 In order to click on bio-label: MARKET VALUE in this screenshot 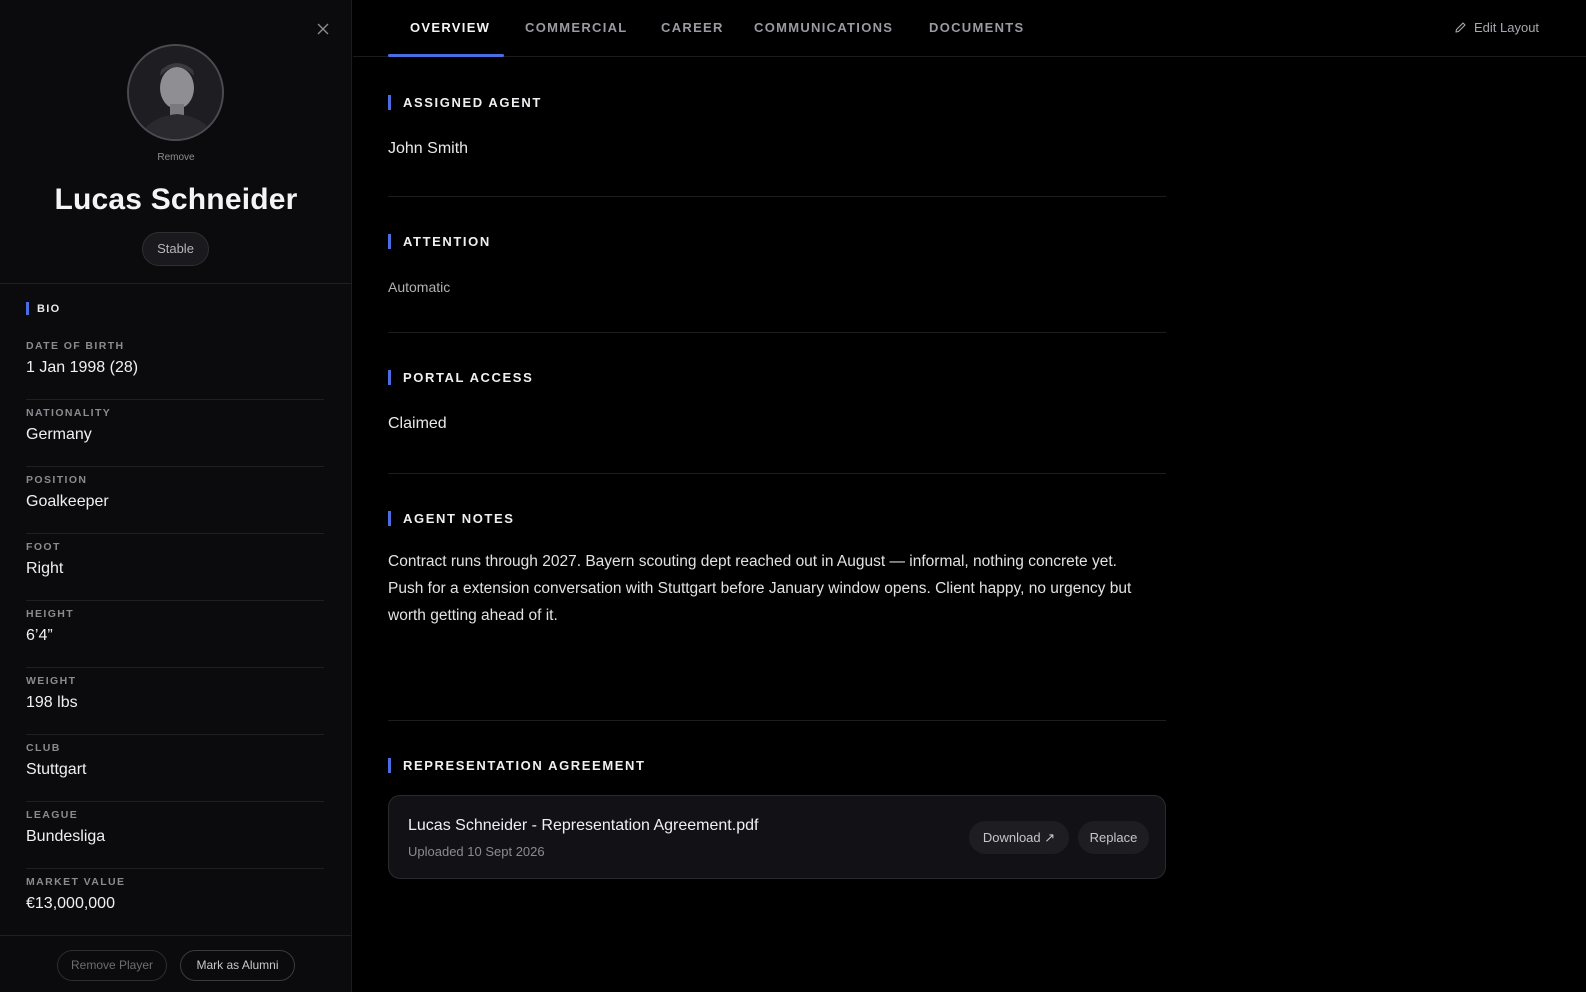, I will do `click(76, 882)`.